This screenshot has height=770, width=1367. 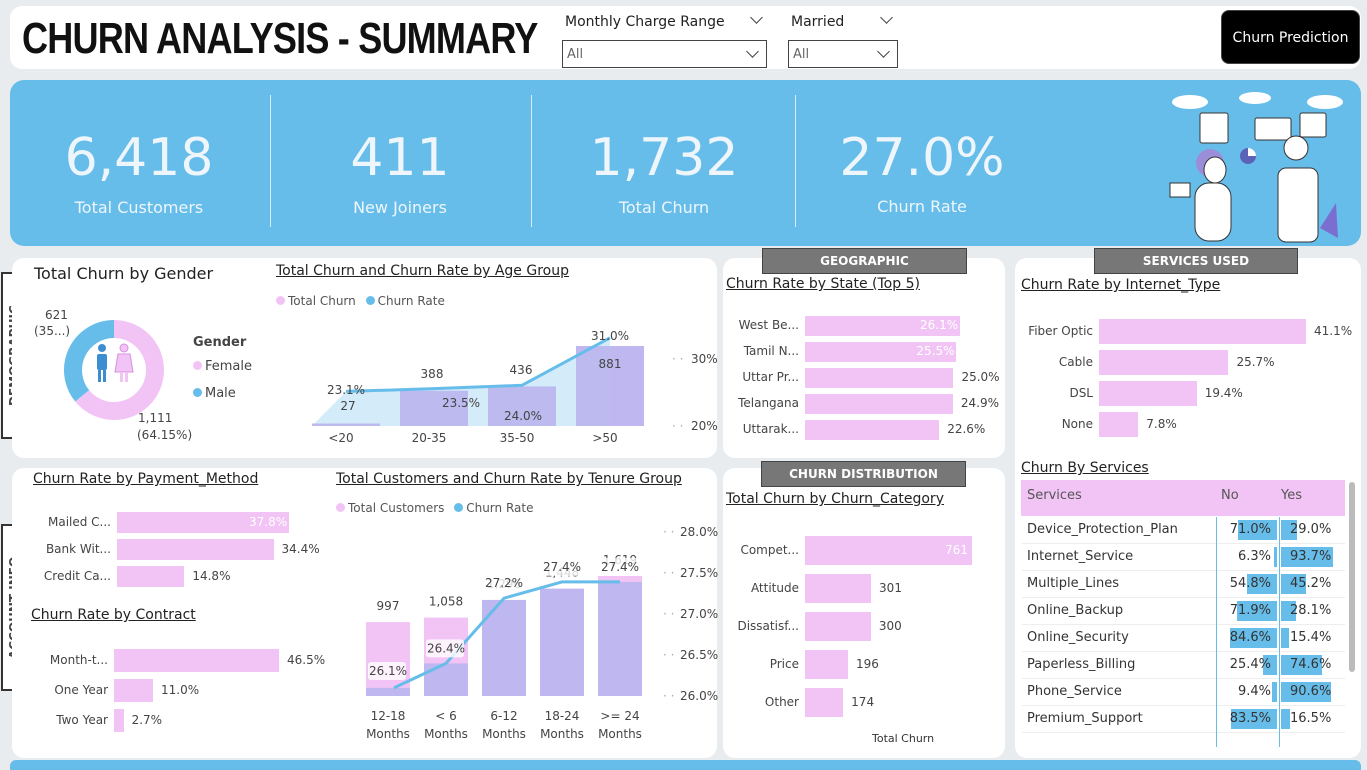 What do you see at coordinates (1311, 583) in the screenshot?
I see `services-yes-value: 45.2%` at bounding box center [1311, 583].